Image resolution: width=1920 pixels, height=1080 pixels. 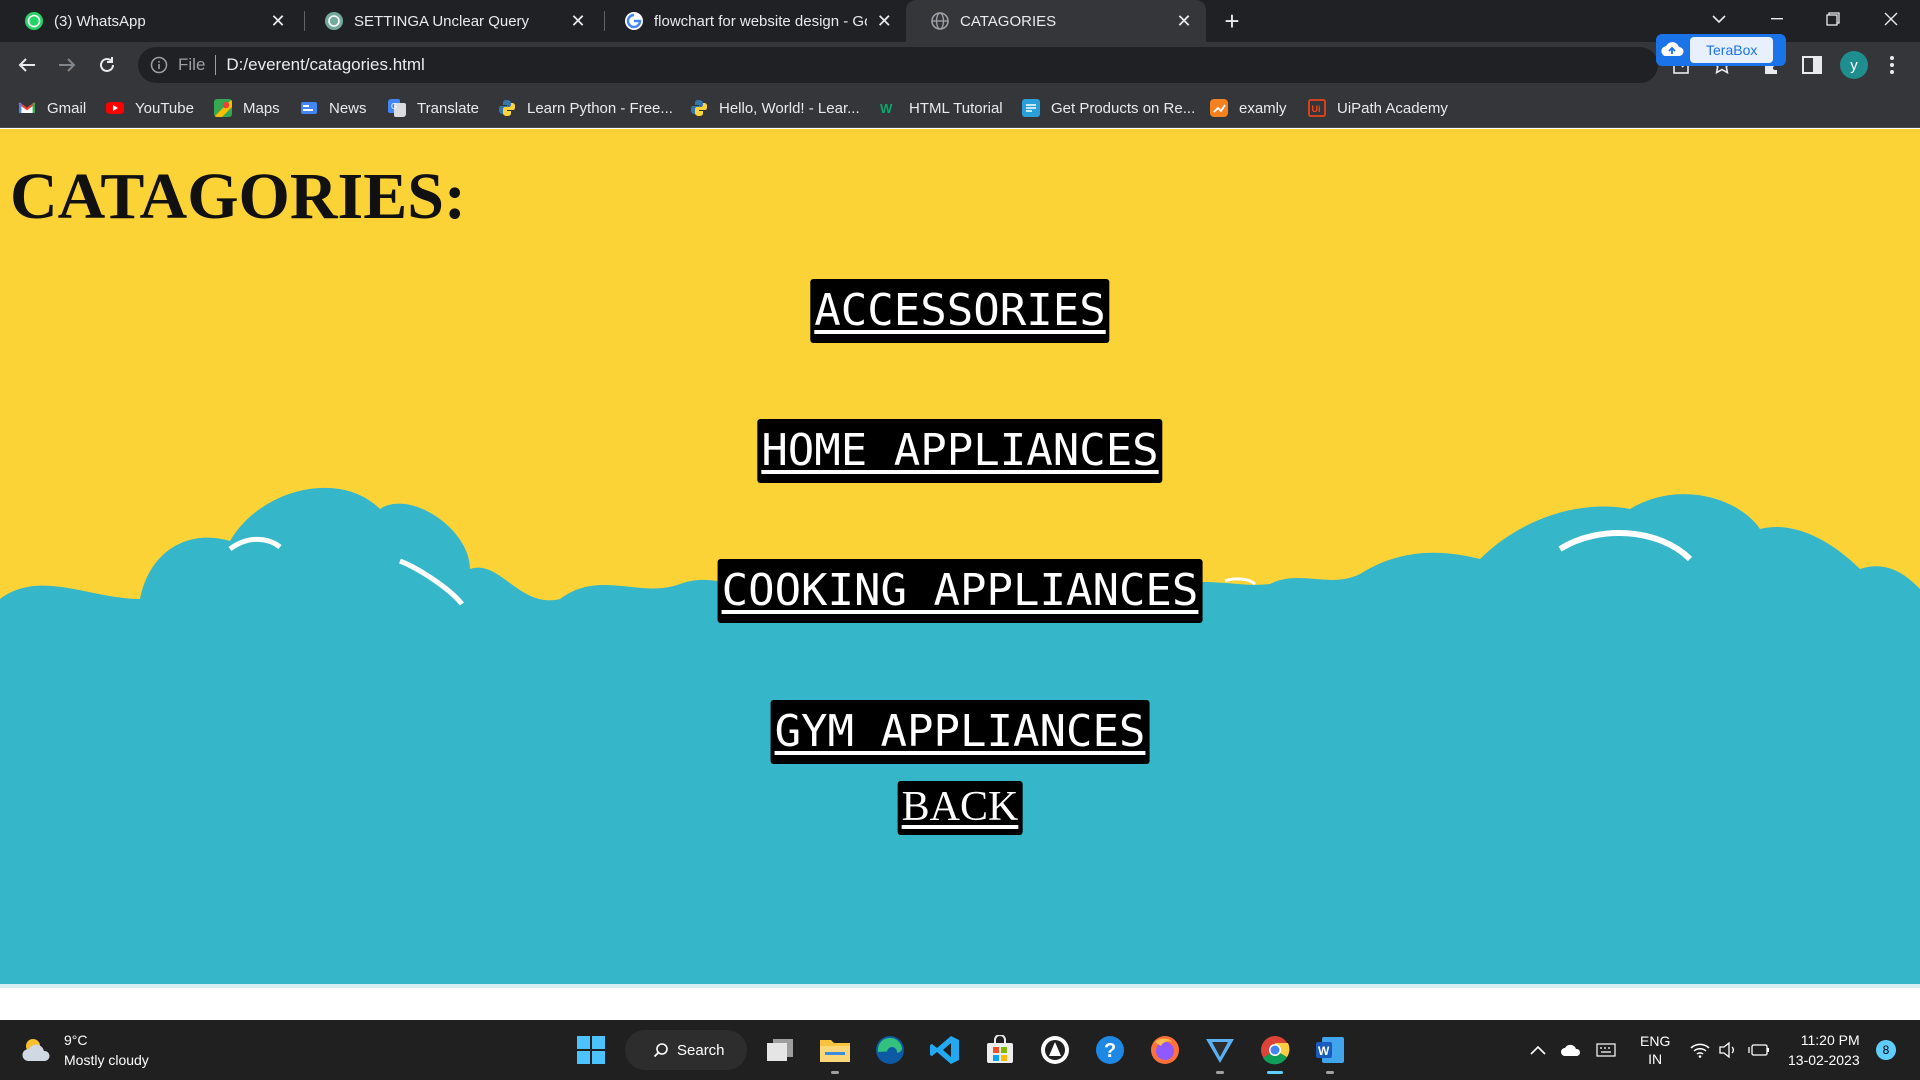 I want to click on search-label: Search, so click(x=701, y=1050).